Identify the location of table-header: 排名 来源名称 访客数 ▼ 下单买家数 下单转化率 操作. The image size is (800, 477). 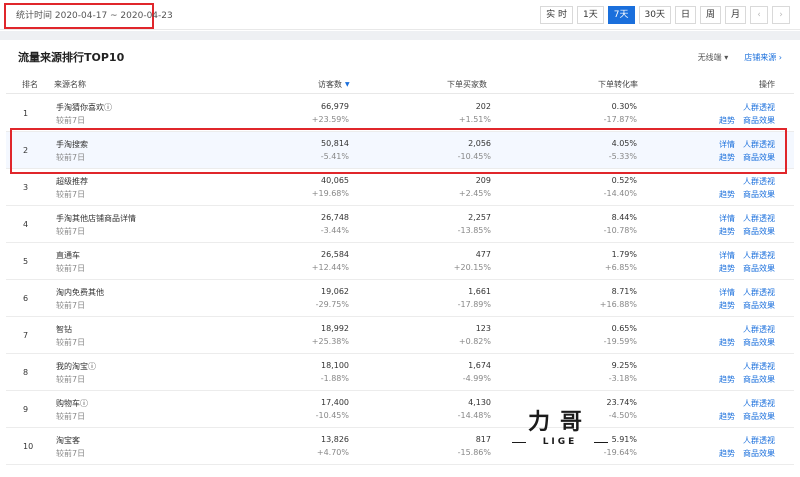
(400, 84).